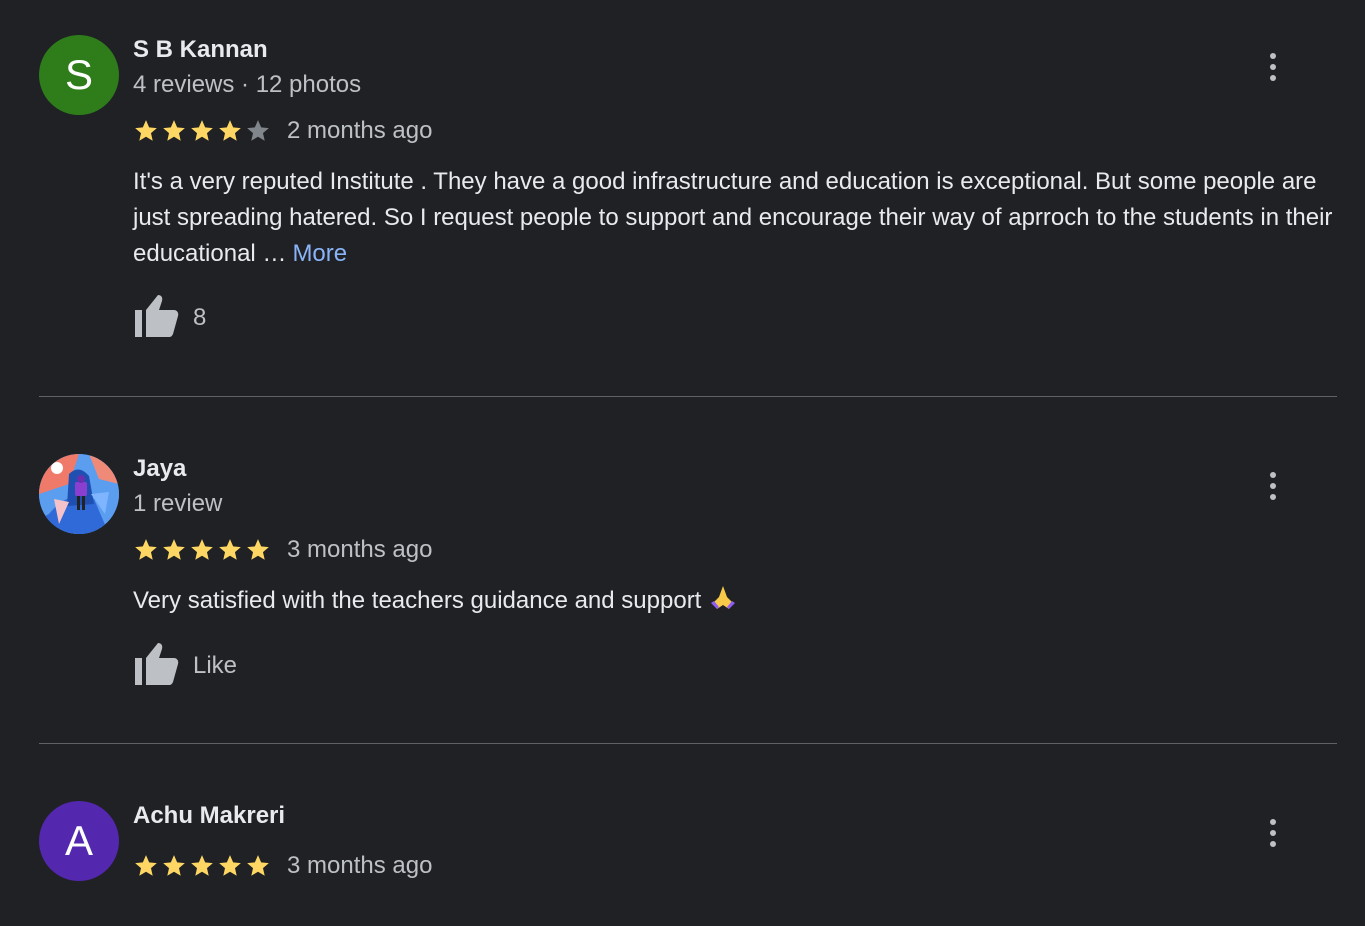 Image resolution: width=1365 pixels, height=926 pixels. I want to click on avatar: S, so click(79, 75).